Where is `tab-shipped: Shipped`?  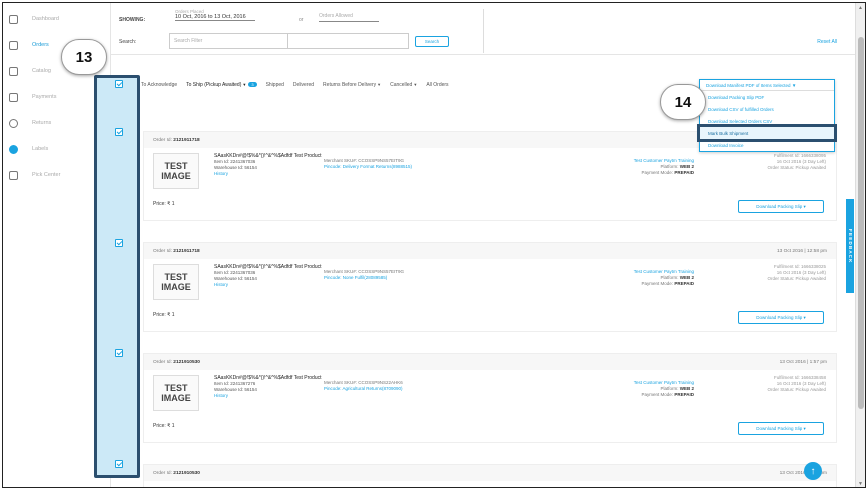 tab-shipped: Shipped is located at coordinates (275, 85).